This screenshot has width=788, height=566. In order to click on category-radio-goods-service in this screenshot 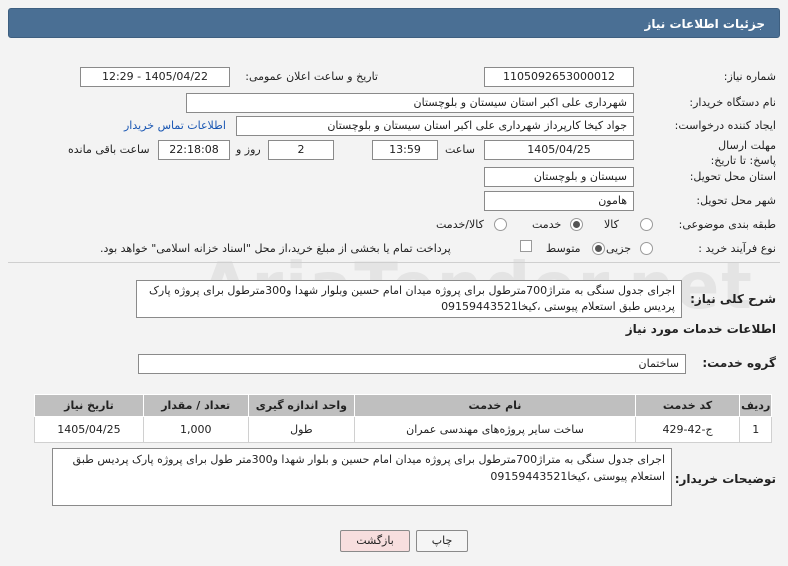, I will do `click(500, 224)`.